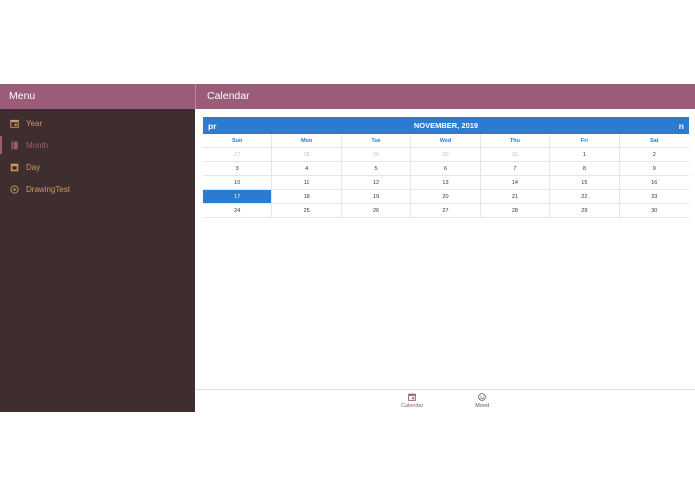 This screenshot has width=695, height=494. I want to click on day-cell: 18, so click(307, 197).